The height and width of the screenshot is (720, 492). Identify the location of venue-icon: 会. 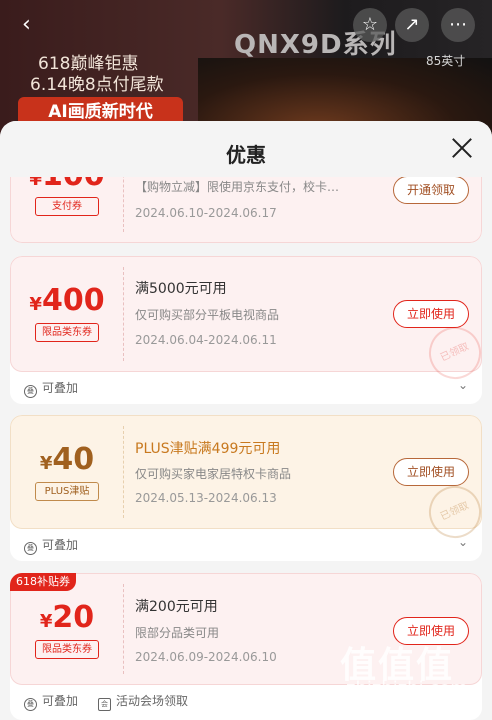
(104, 704).